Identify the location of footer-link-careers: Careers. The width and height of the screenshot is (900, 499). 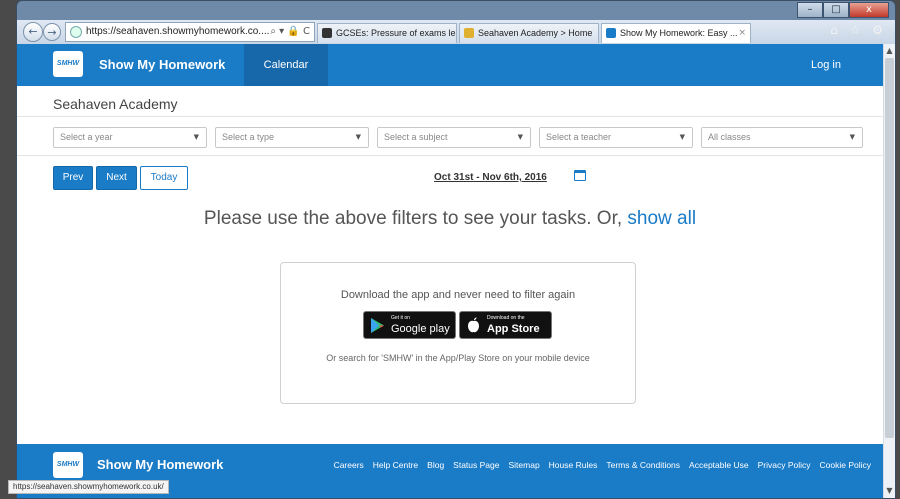
(349, 465).